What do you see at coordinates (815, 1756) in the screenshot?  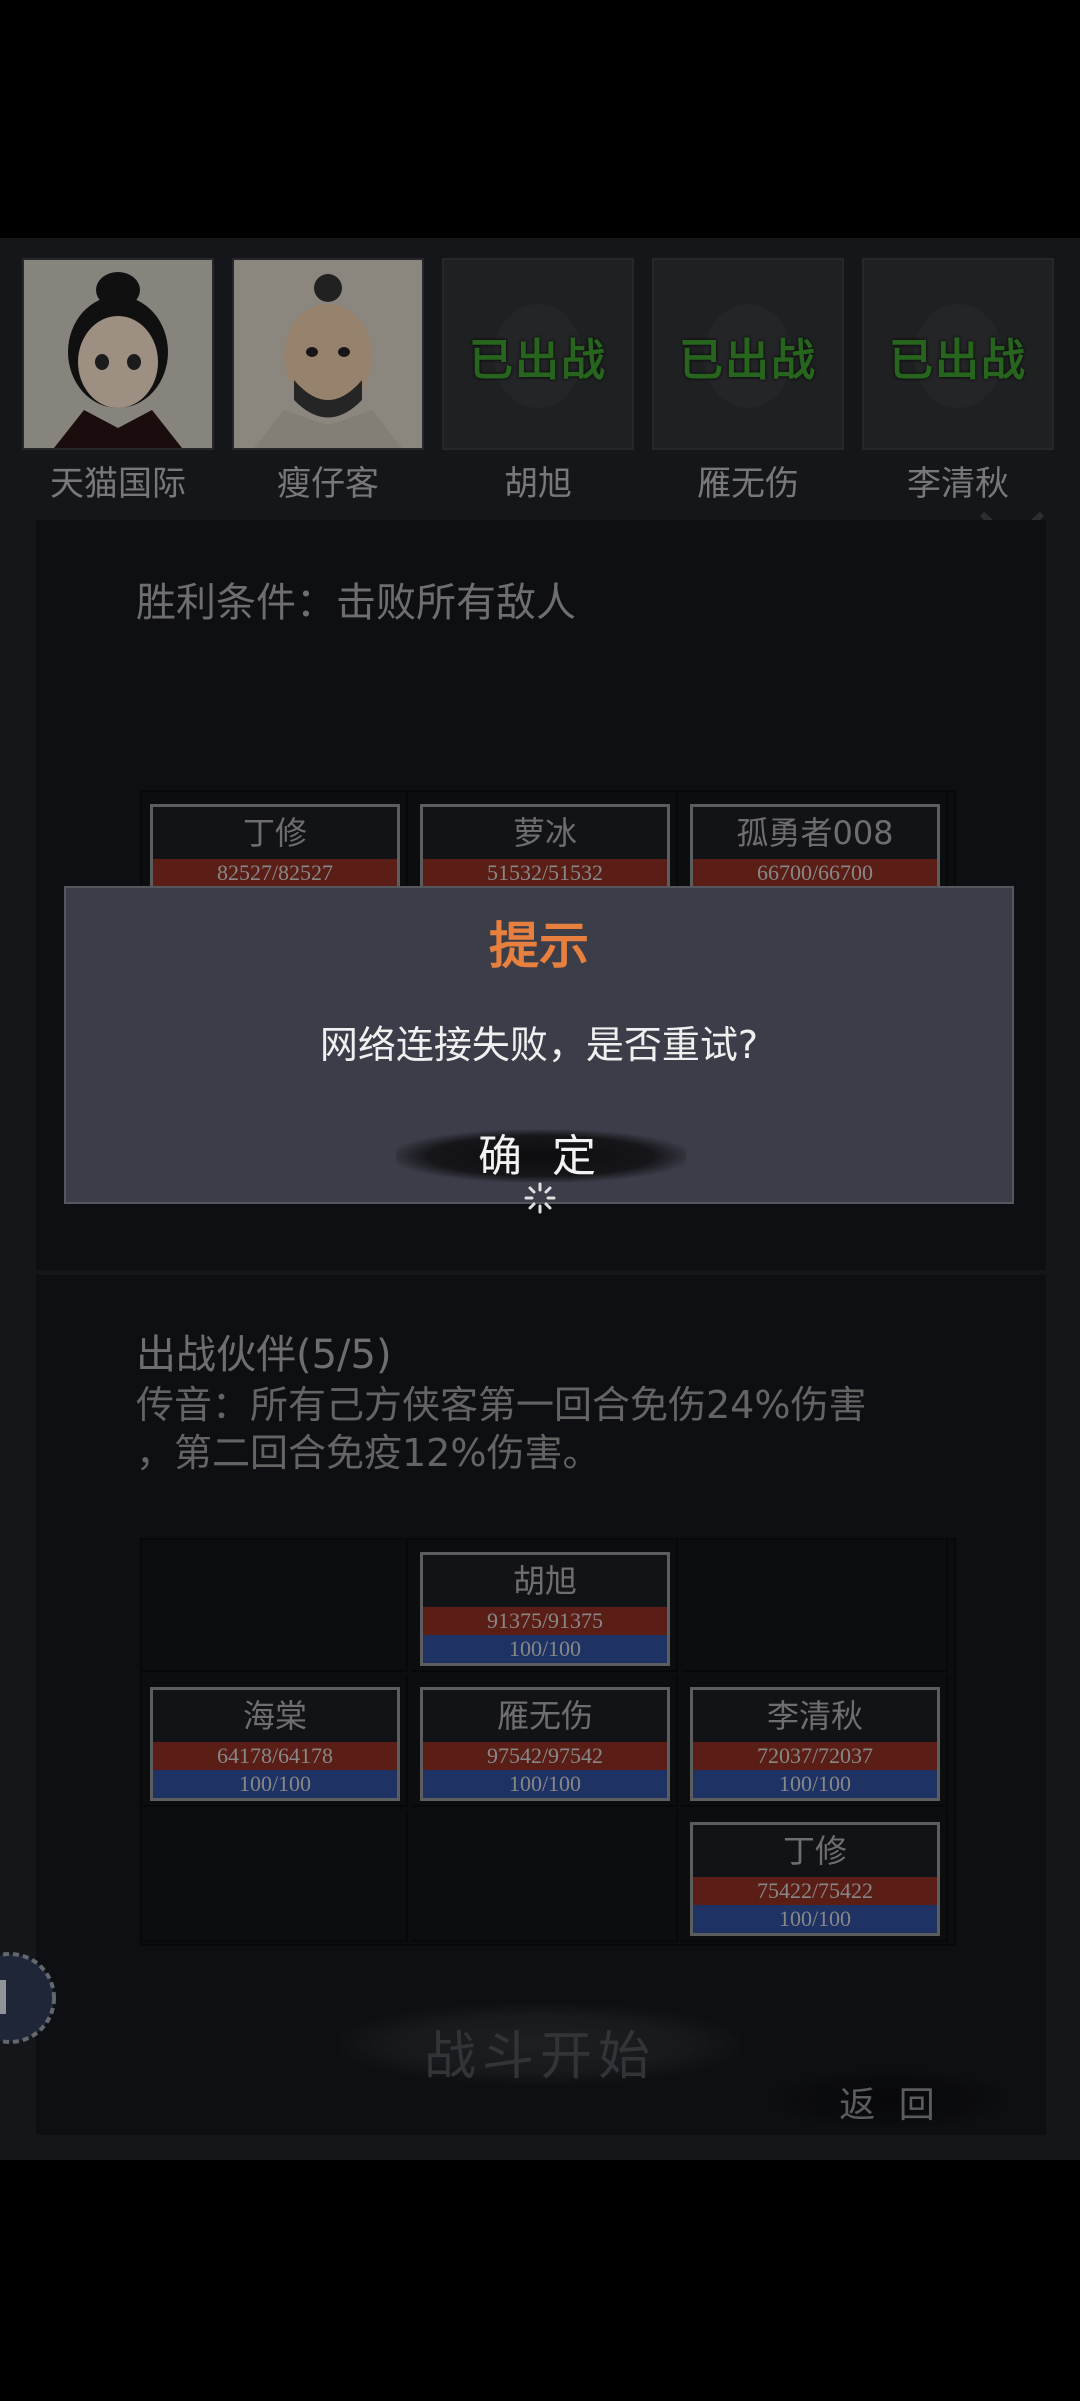 I see `unit-hp: 72037/72037` at bounding box center [815, 1756].